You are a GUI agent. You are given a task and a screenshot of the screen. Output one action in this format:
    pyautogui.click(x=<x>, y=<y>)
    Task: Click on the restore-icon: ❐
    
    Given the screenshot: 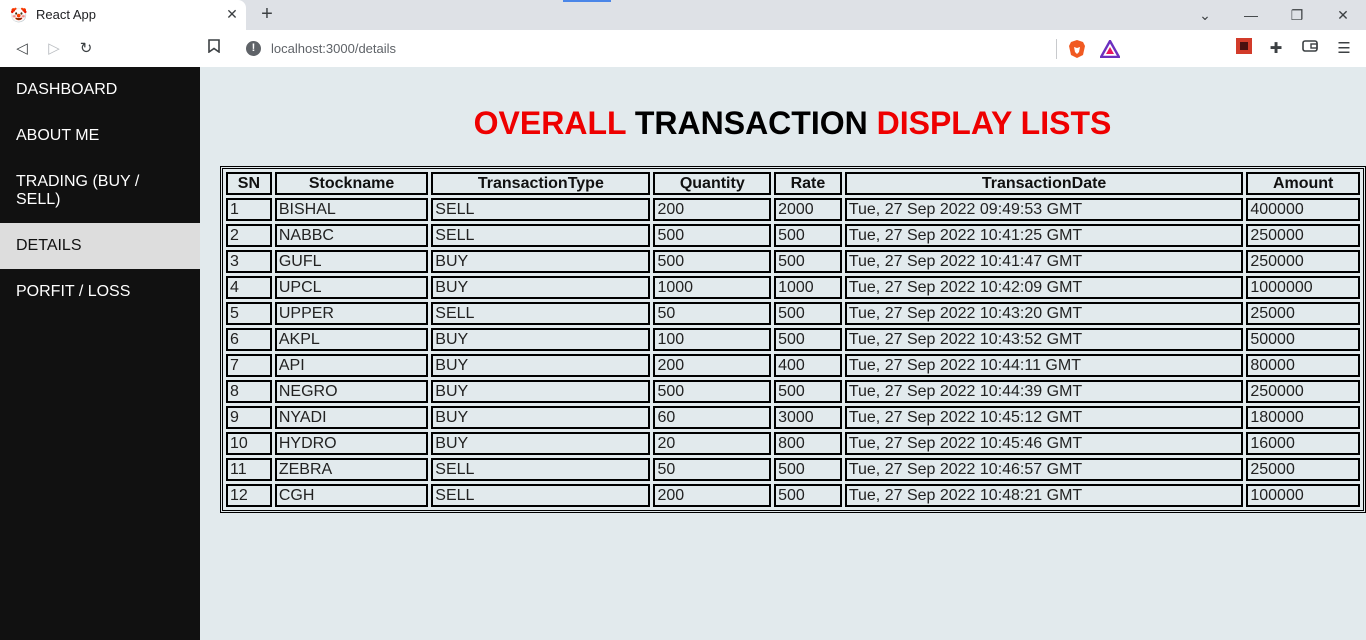 What is the action you would take?
    pyautogui.click(x=1297, y=15)
    